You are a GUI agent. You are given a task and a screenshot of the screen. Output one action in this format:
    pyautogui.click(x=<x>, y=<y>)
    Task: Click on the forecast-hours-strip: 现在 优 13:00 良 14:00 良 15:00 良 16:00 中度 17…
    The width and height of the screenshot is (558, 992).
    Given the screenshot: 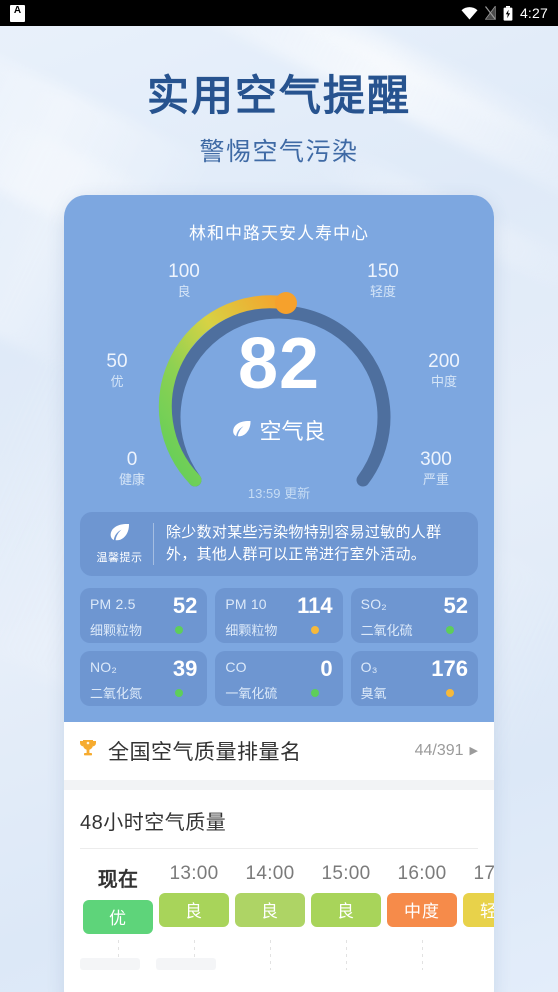 What is the action you would take?
    pyautogui.click(x=279, y=891)
    